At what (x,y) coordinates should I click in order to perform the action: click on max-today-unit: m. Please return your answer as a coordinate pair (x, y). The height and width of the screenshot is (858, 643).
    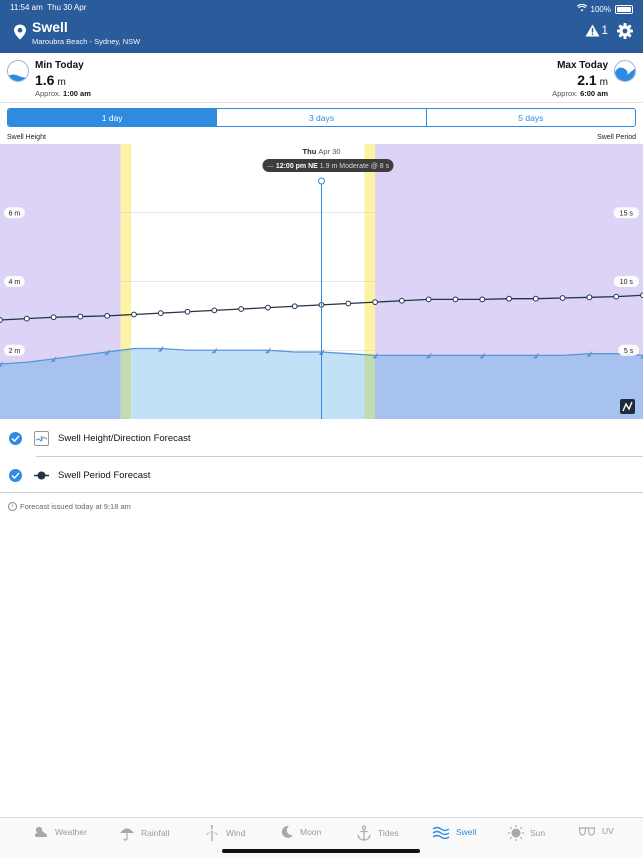
    Looking at the image, I should click on (603, 82).